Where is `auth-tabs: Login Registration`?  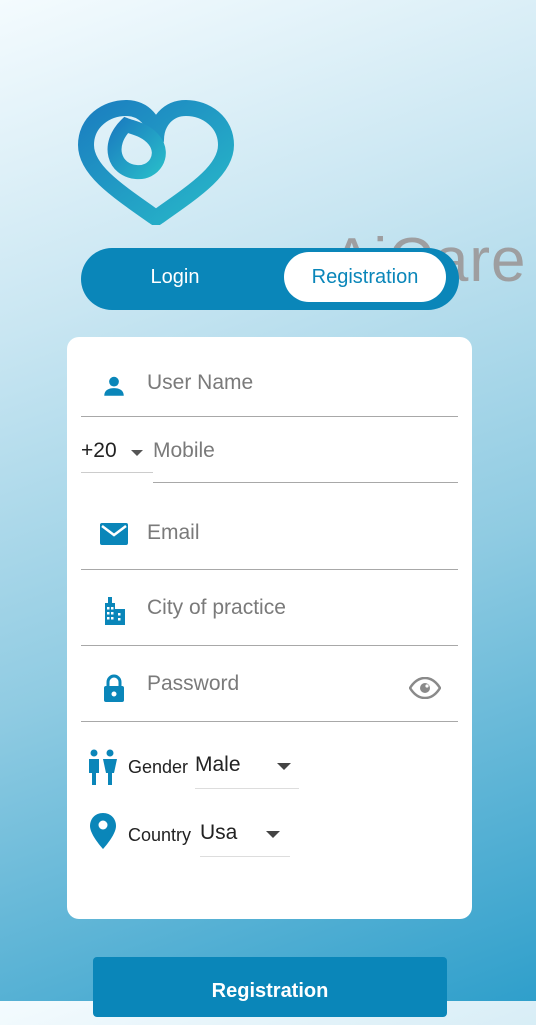
auth-tabs: Login Registration is located at coordinates (270, 279).